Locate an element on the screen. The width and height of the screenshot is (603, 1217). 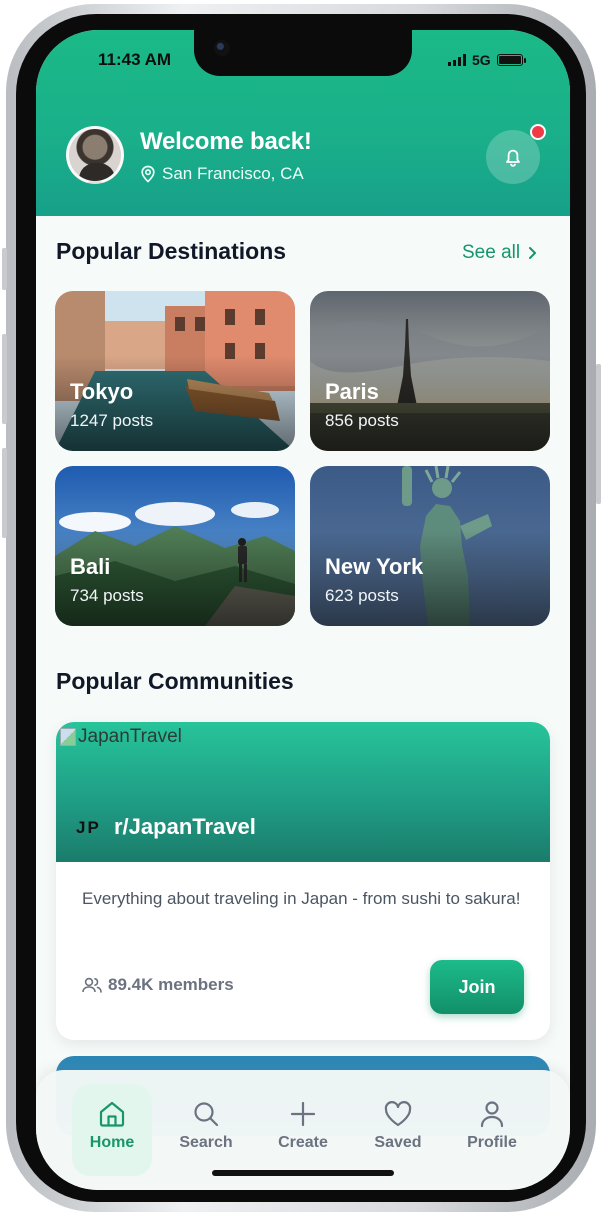
destination-card-new-york: New York 623 posts is located at coordinates (430, 546).